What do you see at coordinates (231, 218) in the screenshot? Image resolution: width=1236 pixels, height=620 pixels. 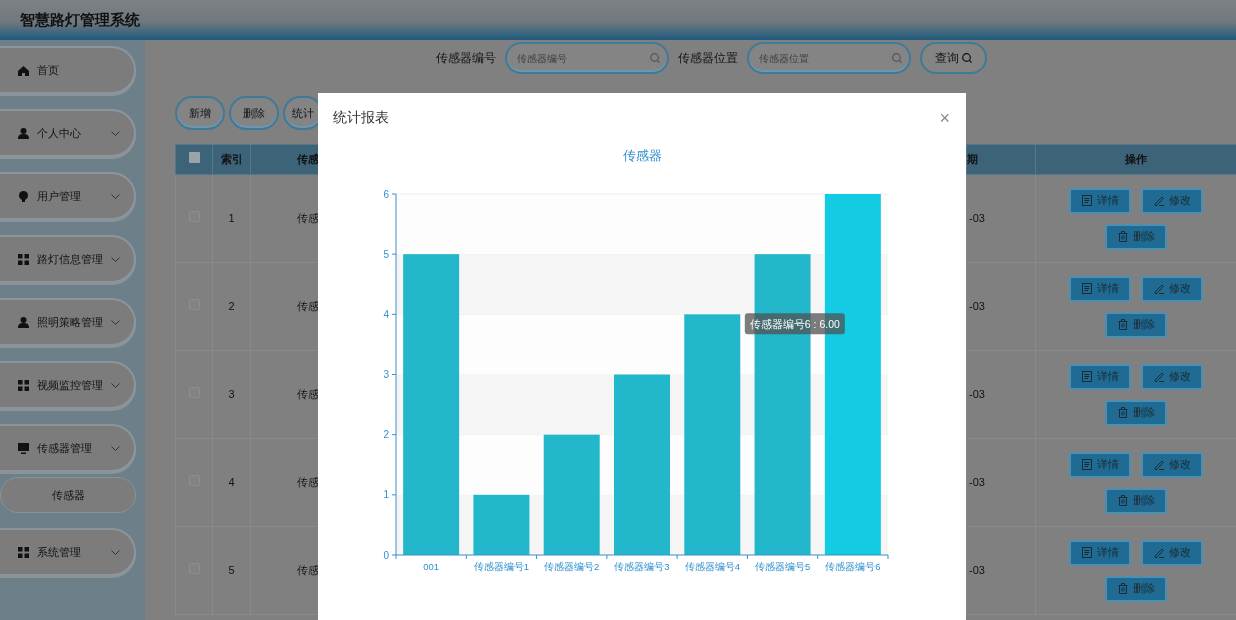 I see `table-cell: 1` at bounding box center [231, 218].